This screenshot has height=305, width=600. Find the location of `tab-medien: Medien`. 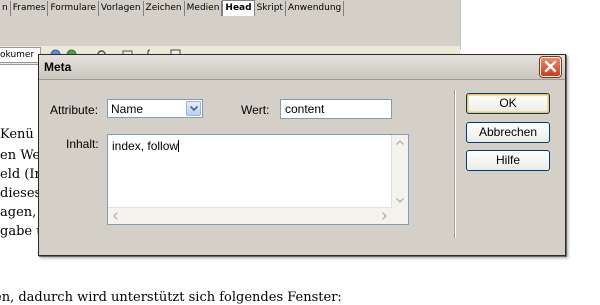

tab-medien: Medien is located at coordinates (204, 8).